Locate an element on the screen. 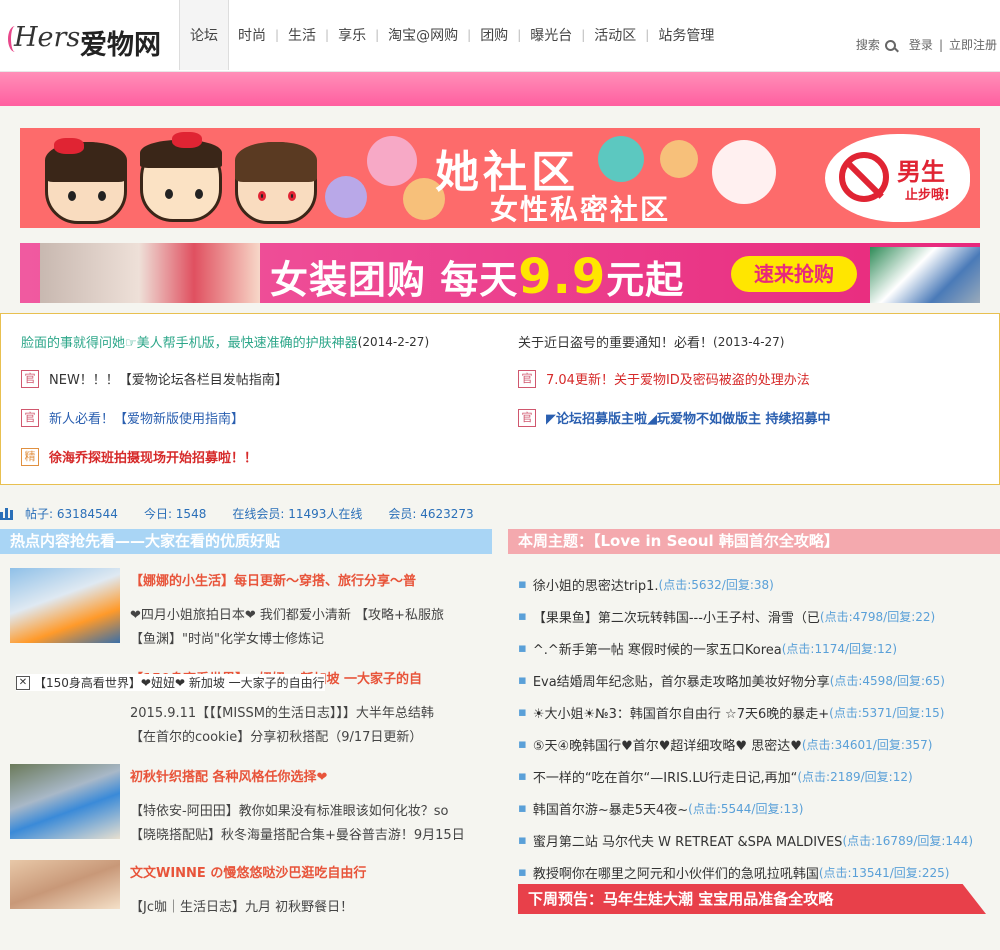 The width and height of the screenshot is (1000, 950). community-banner: 她社区 女性私密社区 男生 止步哦! is located at coordinates (500, 178).